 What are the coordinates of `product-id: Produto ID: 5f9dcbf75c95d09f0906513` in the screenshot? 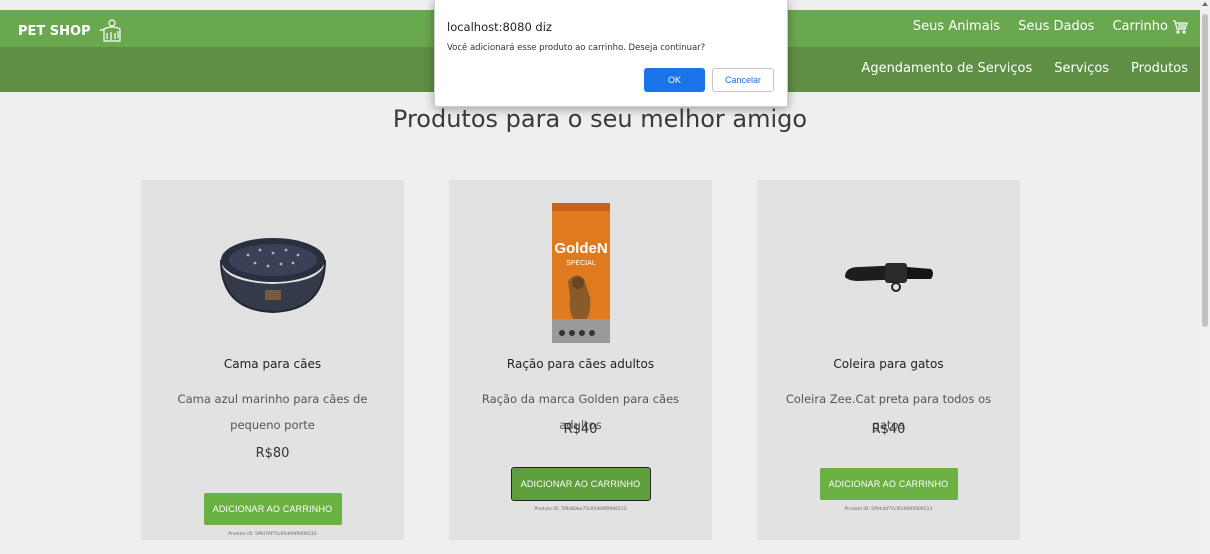 It's located at (888, 509).